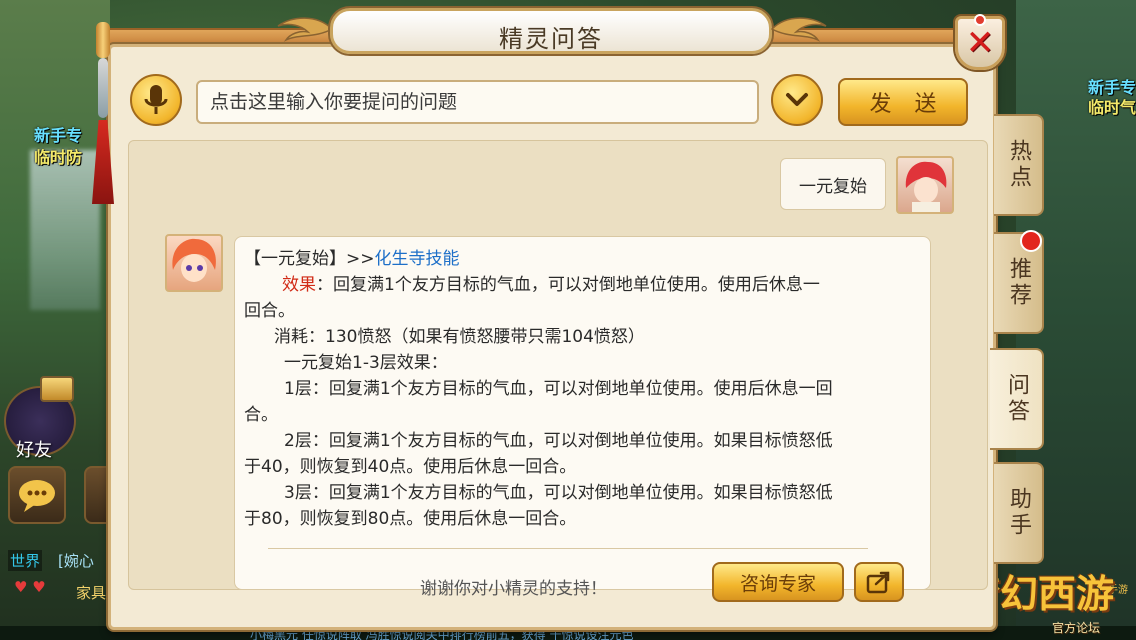  I want to click on voice-input-button, so click(156, 100).